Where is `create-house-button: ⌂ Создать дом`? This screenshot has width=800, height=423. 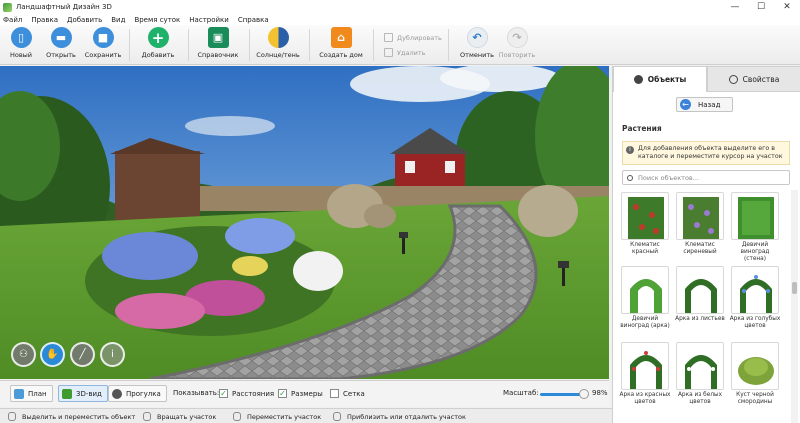
create-house-button: ⌂ Создать дом is located at coordinates (341, 43).